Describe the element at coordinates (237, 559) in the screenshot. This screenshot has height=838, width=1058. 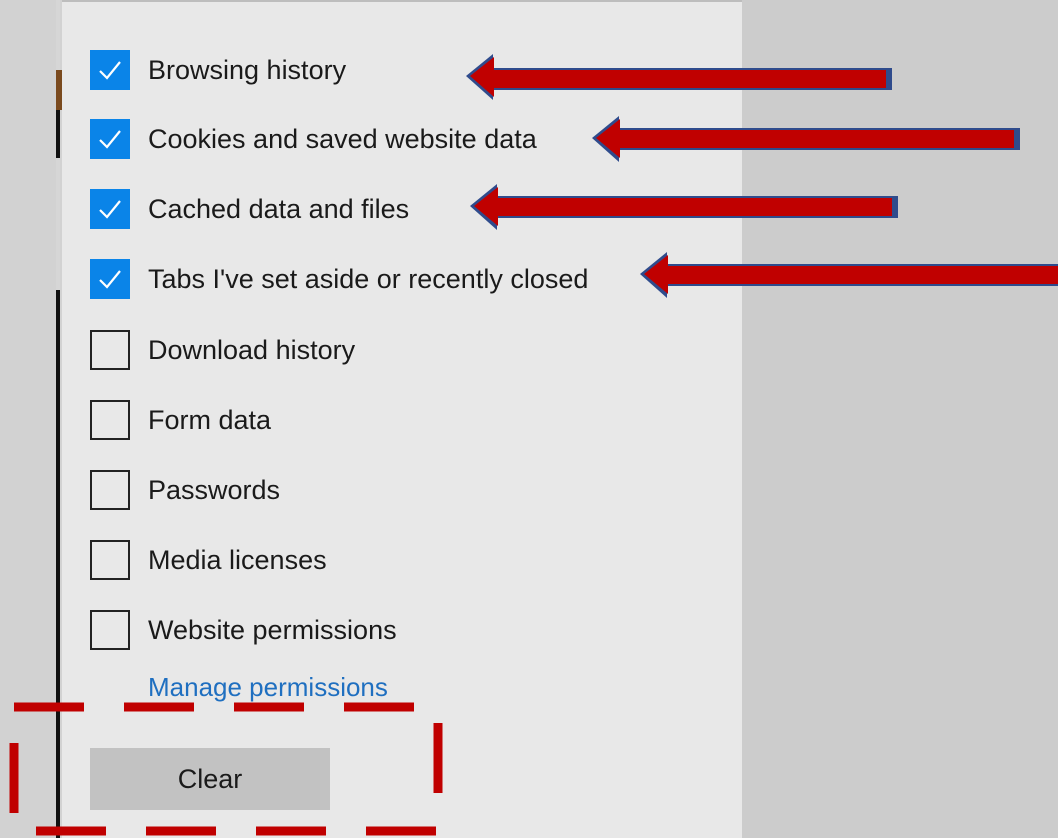
I see `option-label: Media licenses` at that location.